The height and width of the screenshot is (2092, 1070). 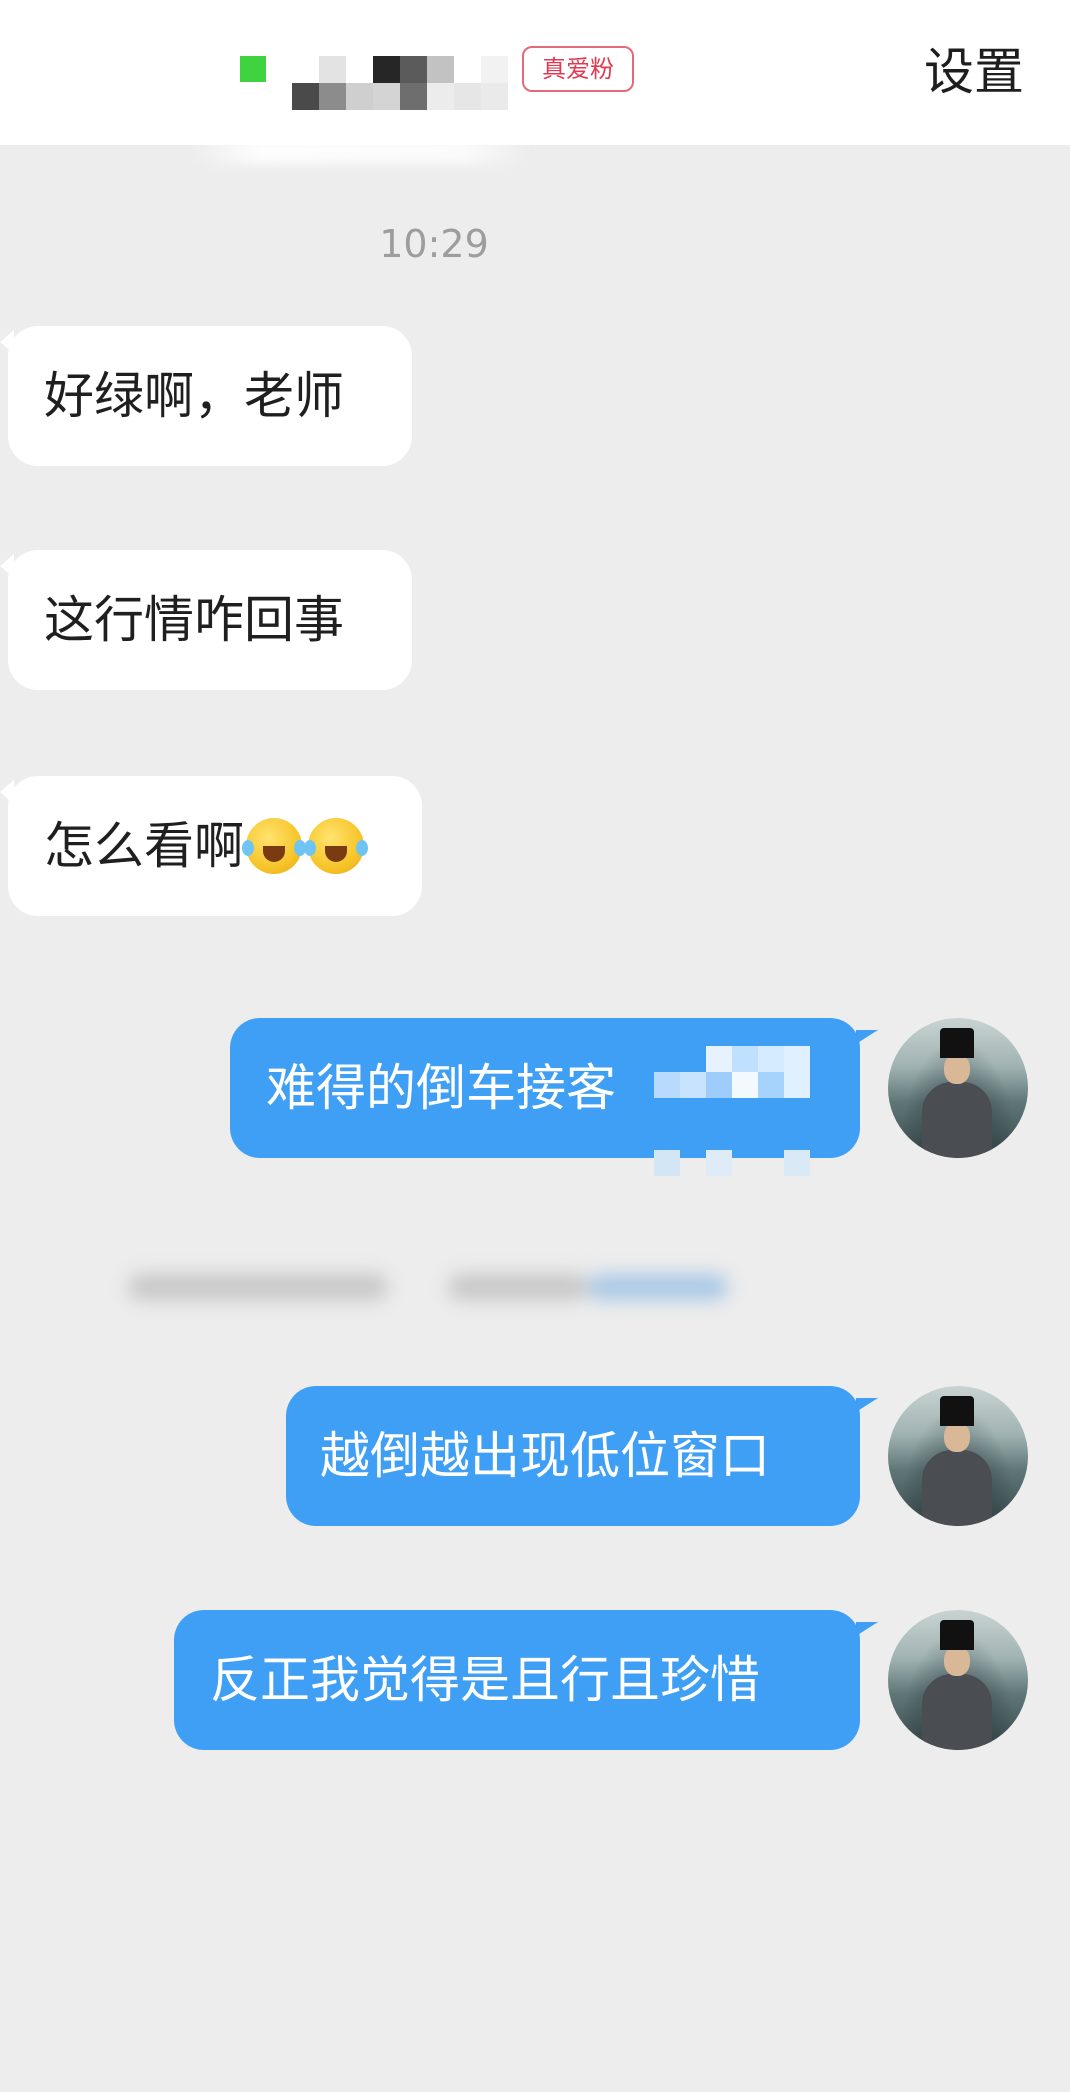 I want to click on fan-badge: 真爱粉, so click(x=578, y=69).